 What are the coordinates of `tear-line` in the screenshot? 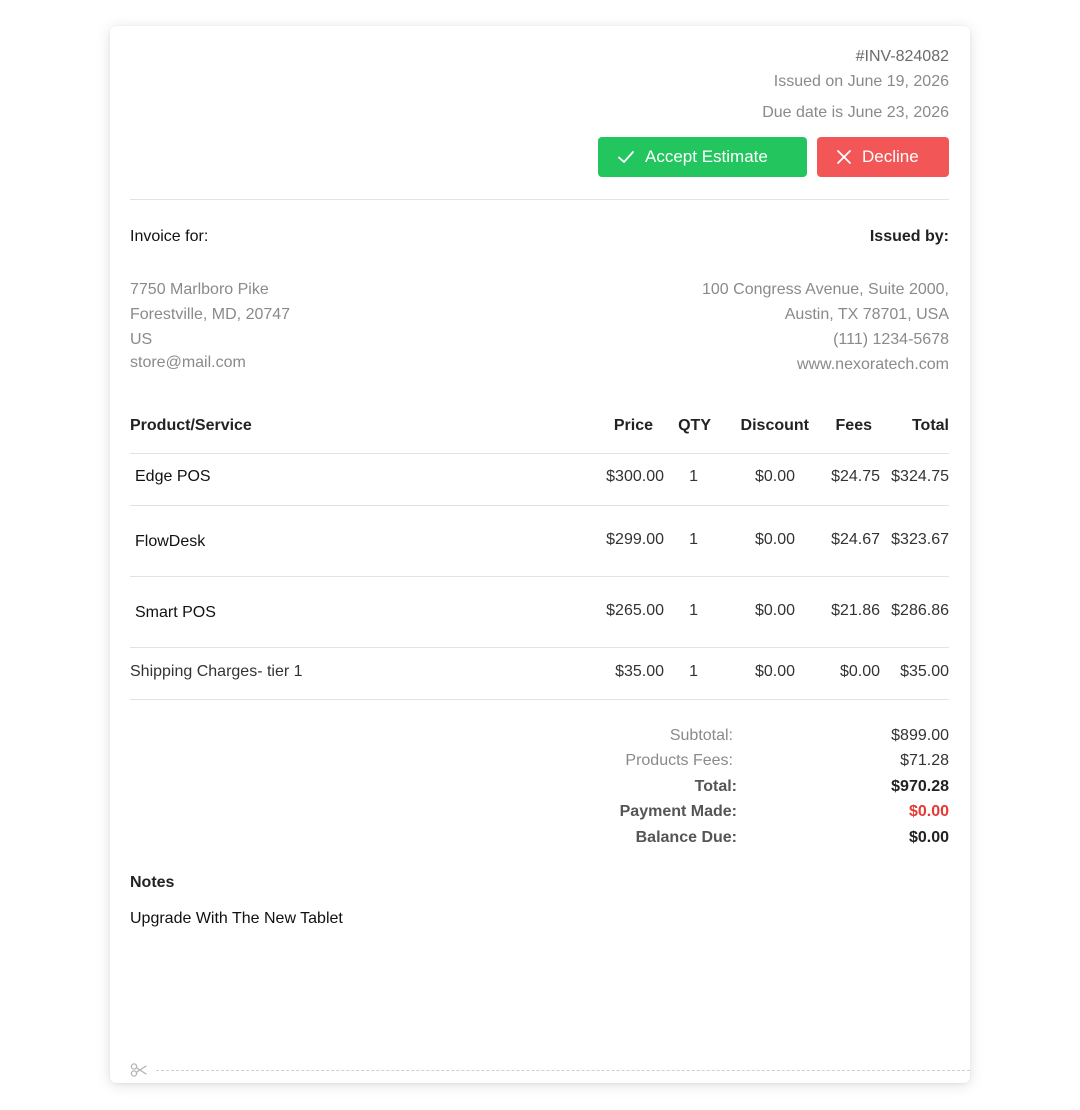 It's located at (550, 1070).